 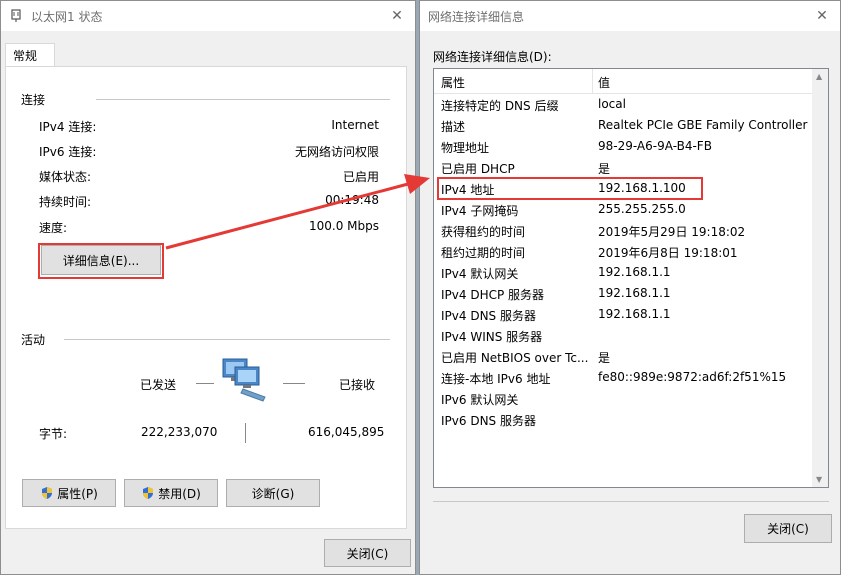 What do you see at coordinates (53, 434) in the screenshot?
I see `bytes-label: 字节:` at bounding box center [53, 434].